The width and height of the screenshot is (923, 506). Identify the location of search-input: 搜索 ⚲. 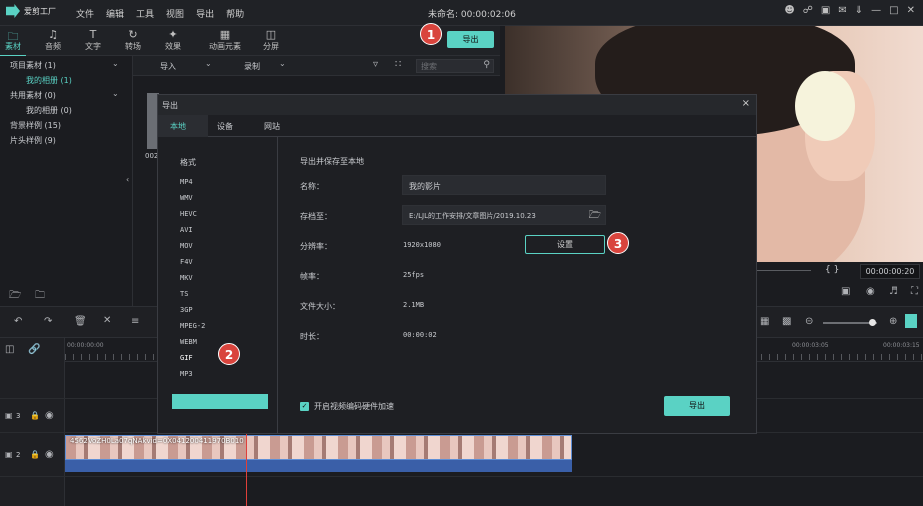
(455, 66).